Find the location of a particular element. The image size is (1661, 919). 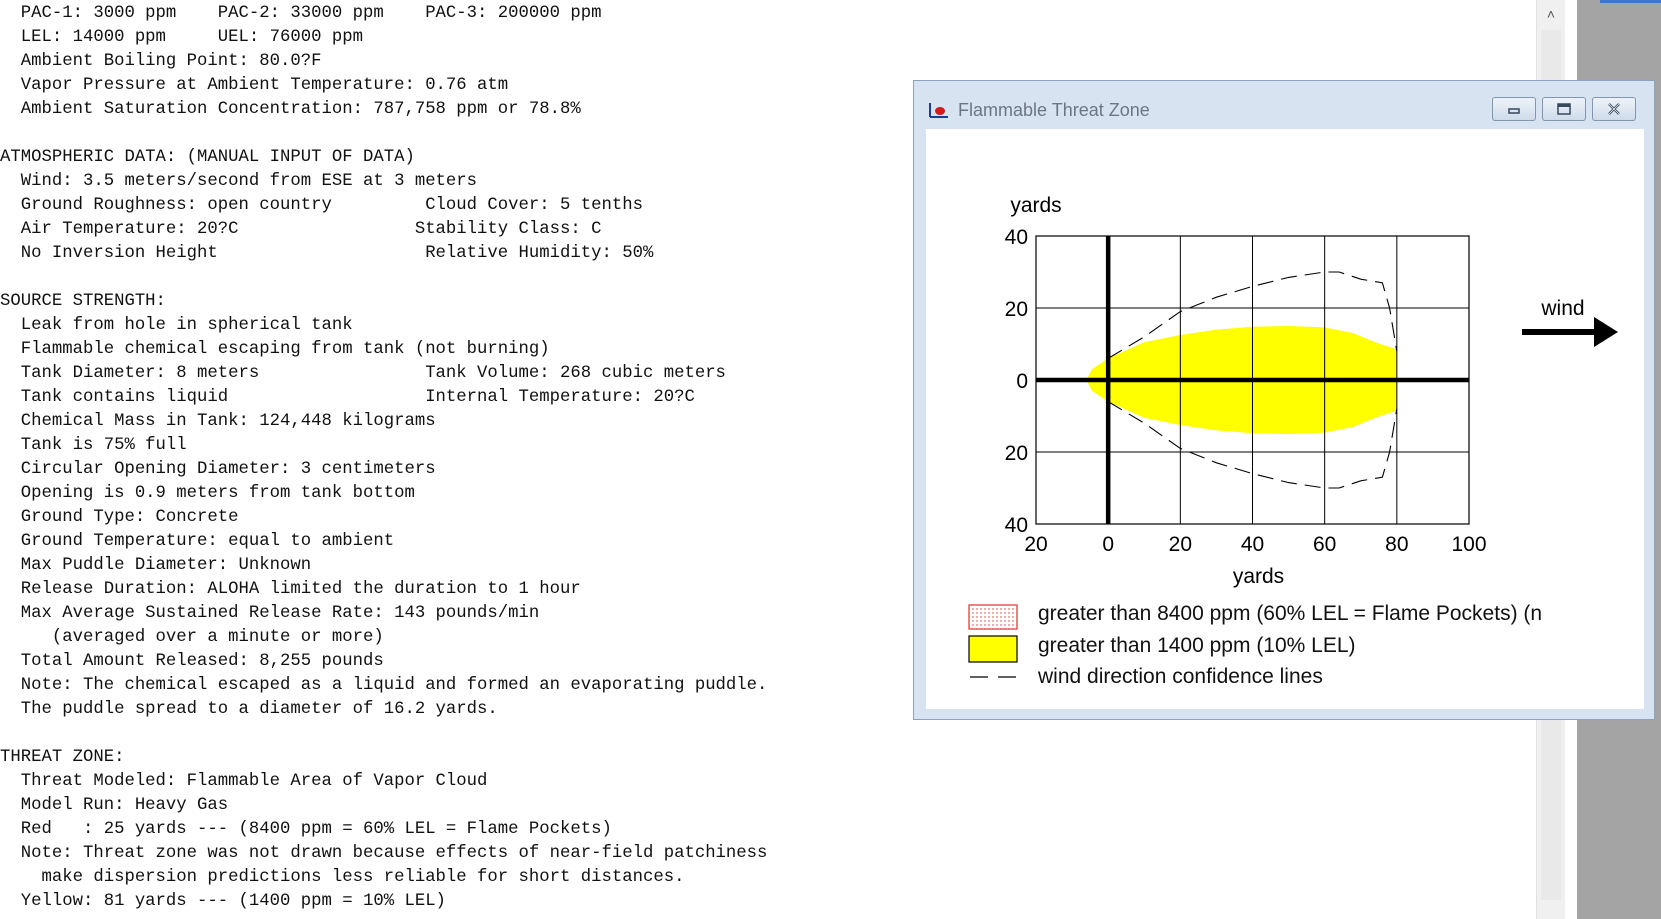

close-icon is located at coordinates (1614, 109).